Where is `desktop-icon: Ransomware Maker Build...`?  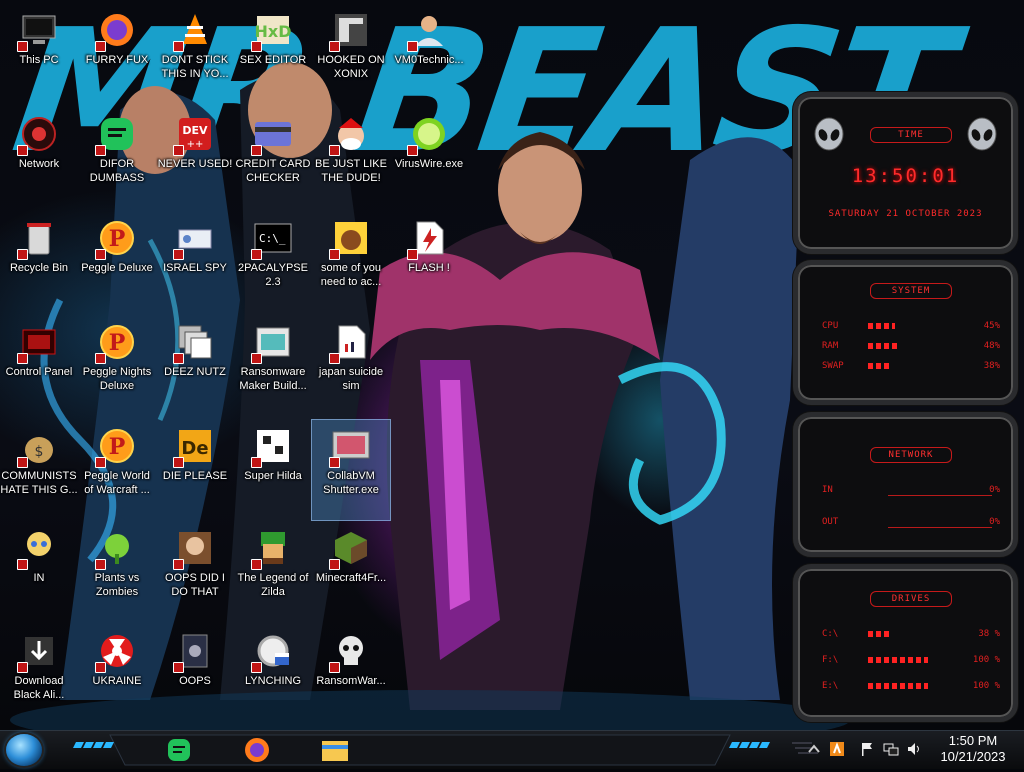 desktop-icon: Ransomware Maker Build... is located at coordinates (273, 366).